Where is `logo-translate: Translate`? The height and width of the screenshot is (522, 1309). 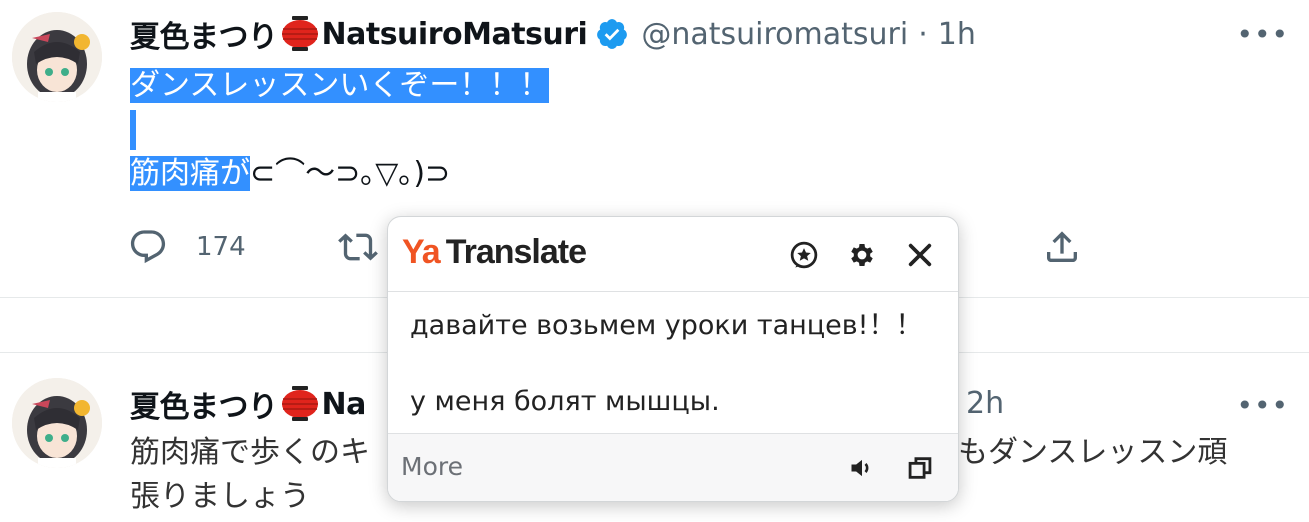 logo-translate: Translate is located at coordinates (516, 252).